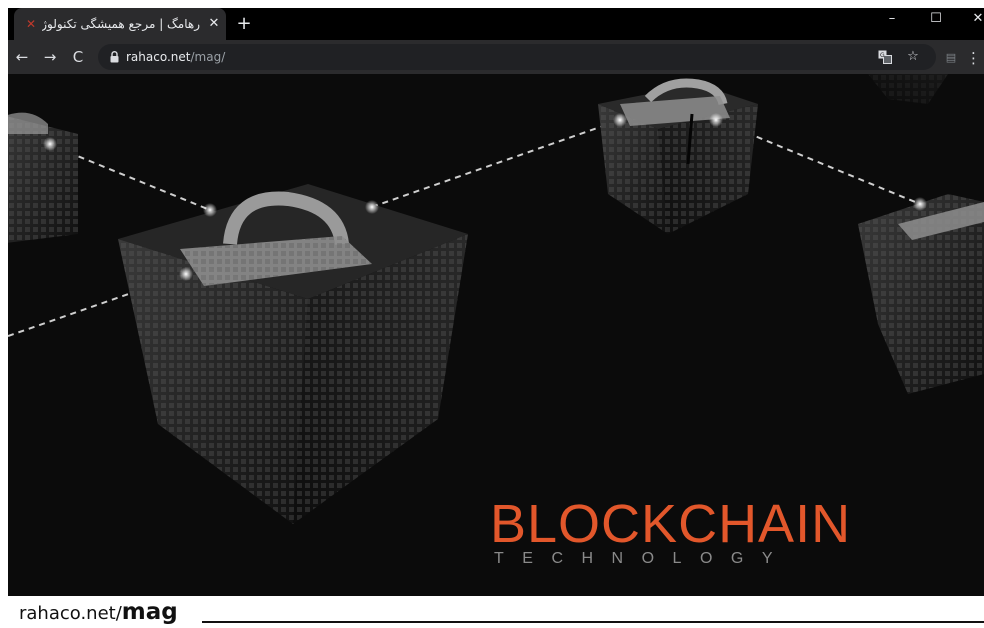 The image size is (984, 628). What do you see at coordinates (921, 294) in the screenshot?
I see `cube-right` at bounding box center [921, 294].